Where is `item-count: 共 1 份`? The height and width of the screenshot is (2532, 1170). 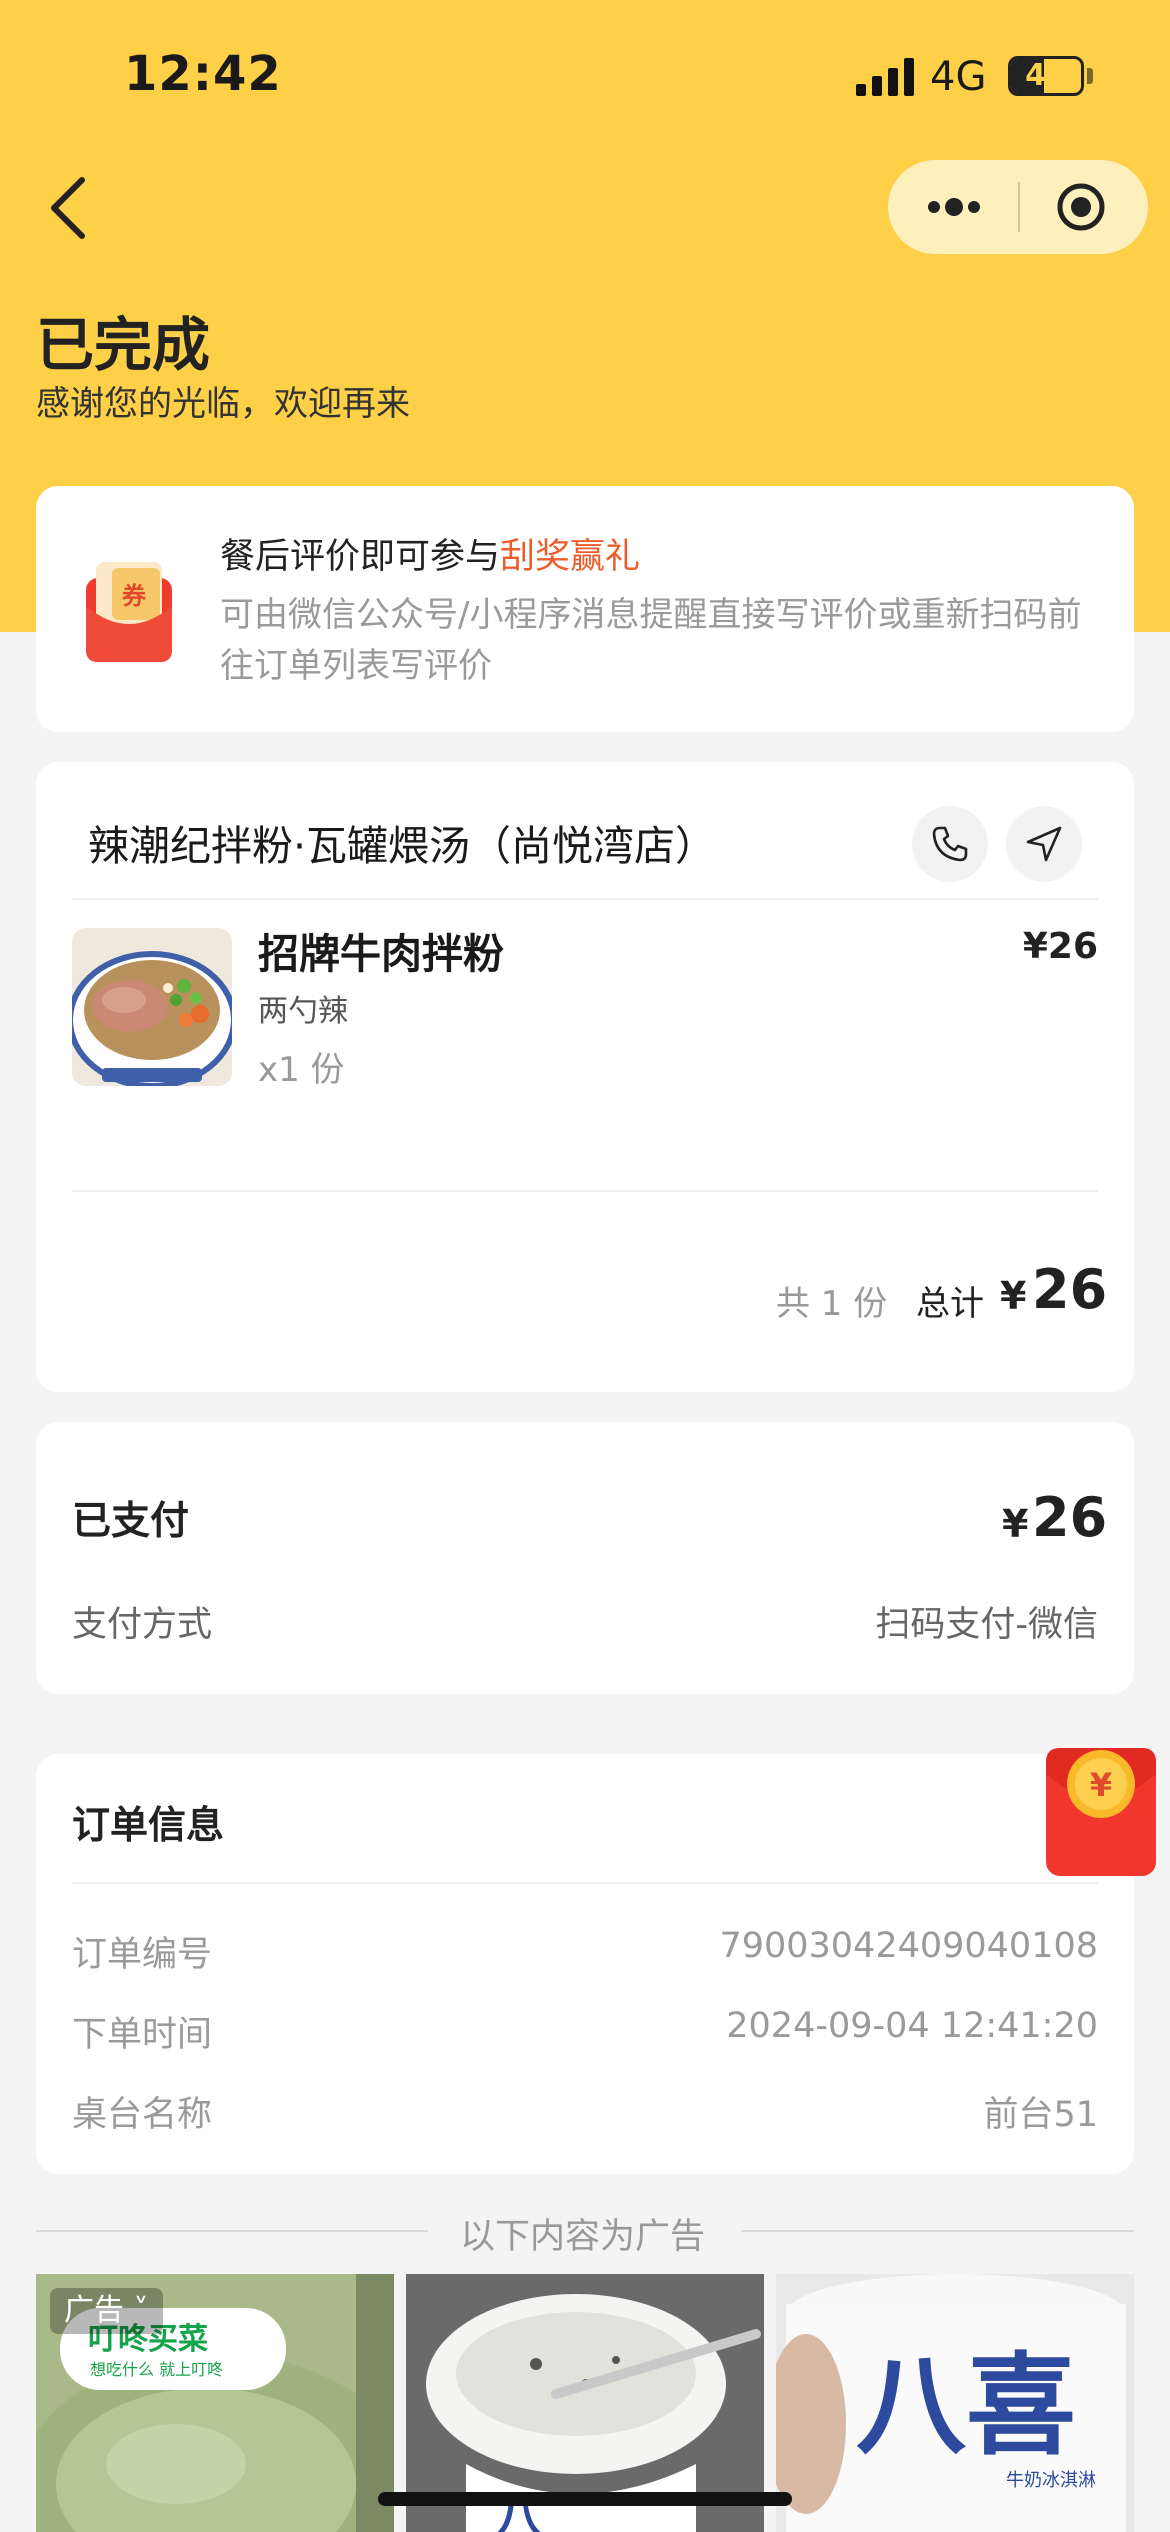 item-count: 共 1 份 is located at coordinates (832, 1304).